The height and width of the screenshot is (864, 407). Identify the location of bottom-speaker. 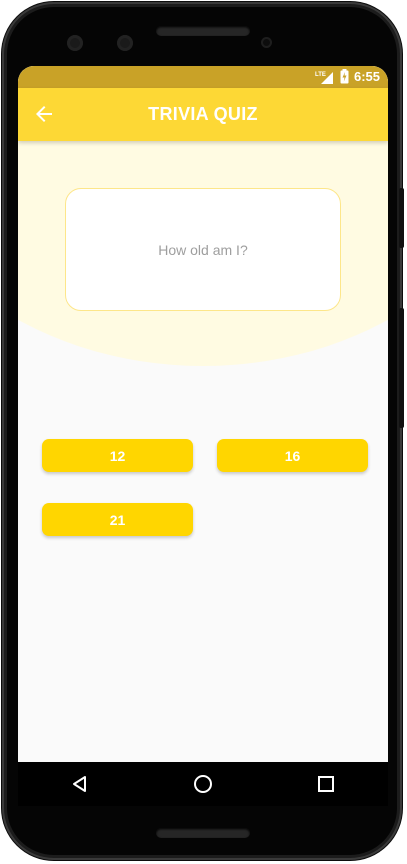
(203, 833).